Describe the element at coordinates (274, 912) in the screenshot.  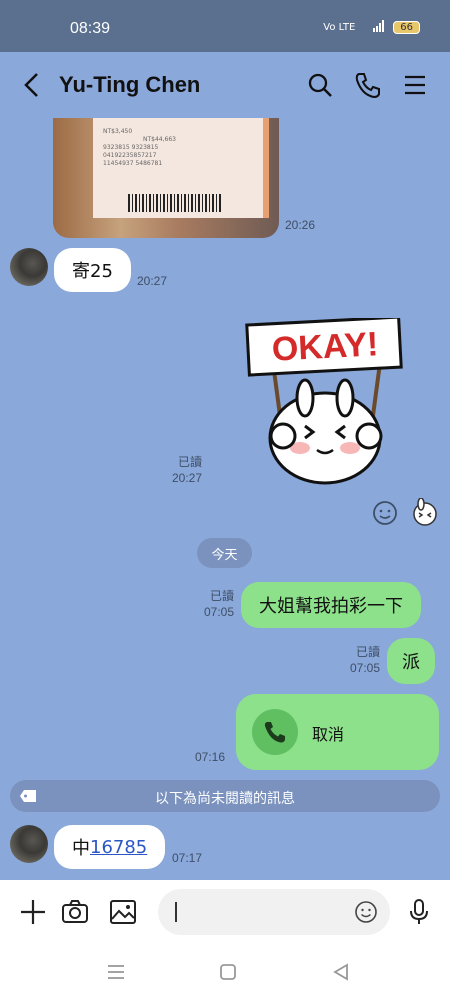
I see `message-input` at that location.